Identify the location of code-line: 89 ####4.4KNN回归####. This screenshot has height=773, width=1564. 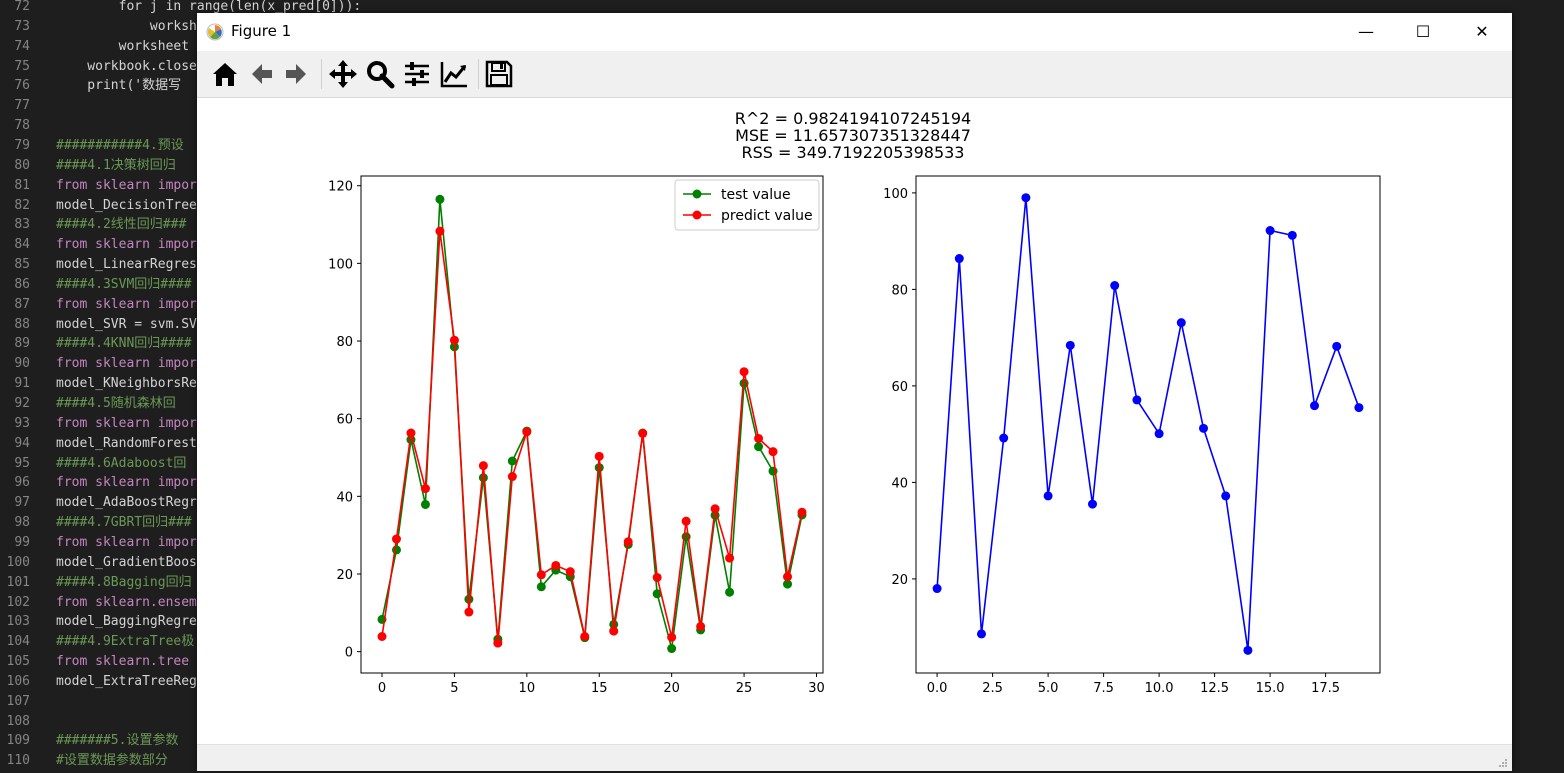
(100, 344).